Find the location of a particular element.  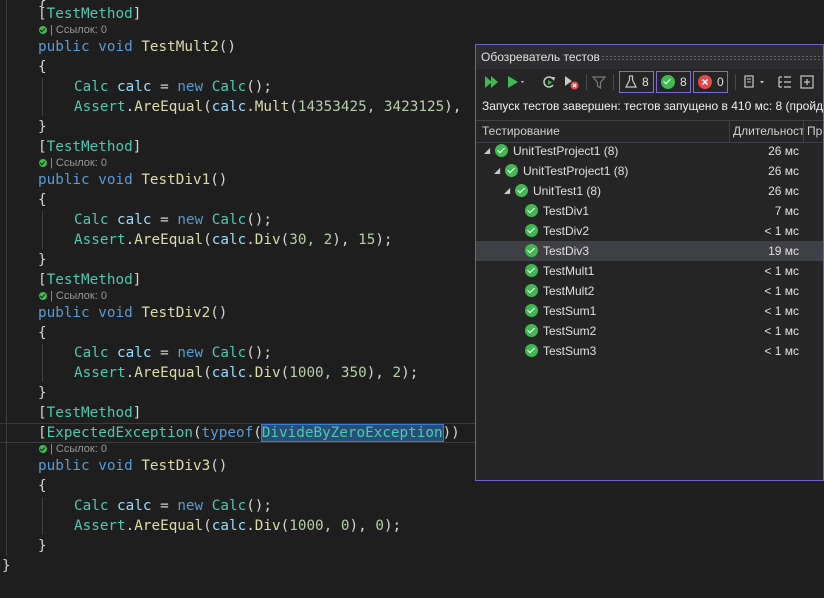

run-failed-icon is located at coordinates (571, 82).